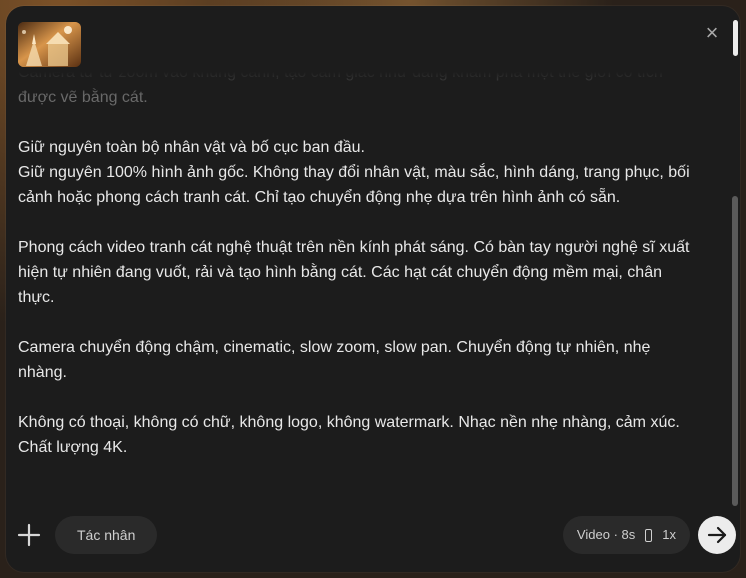 The image size is (746, 578). Describe the element at coordinates (669, 534) in the screenshot. I see `count-label: 1x` at that location.